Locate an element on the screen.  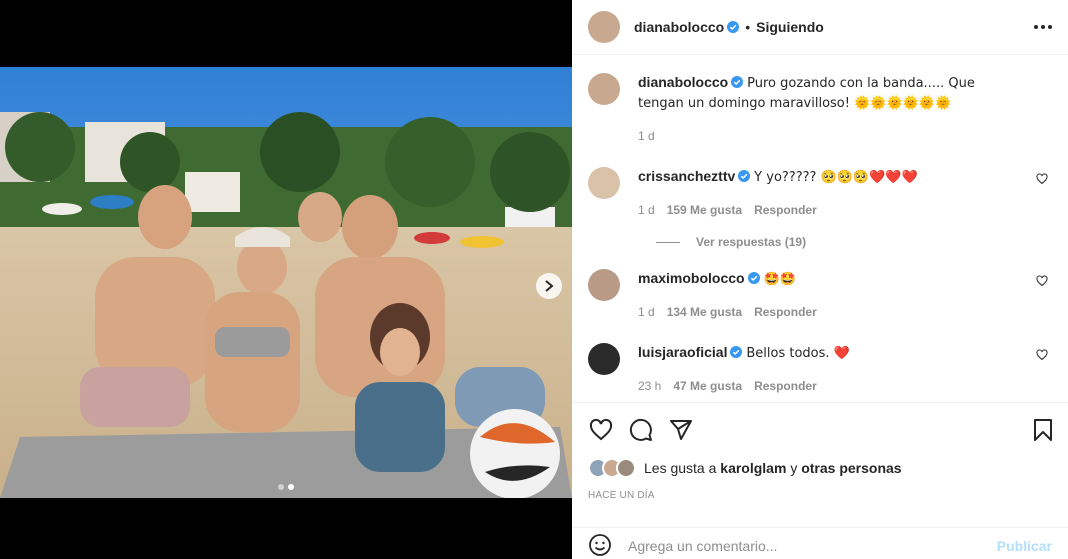
carousel-dots is located at coordinates (286, 487).